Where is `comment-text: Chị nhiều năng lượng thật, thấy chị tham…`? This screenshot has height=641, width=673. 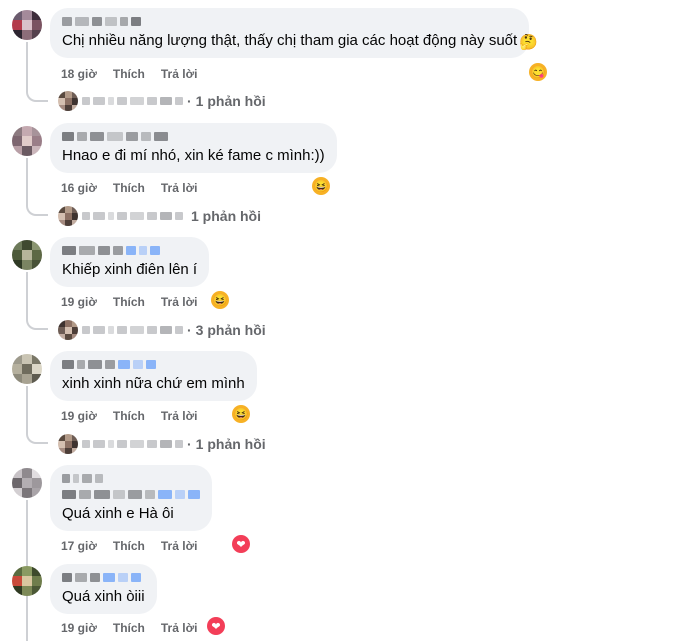
comment-text: Chị nhiều năng lượng thật, thấy chị tham… is located at coordinates (290, 40).